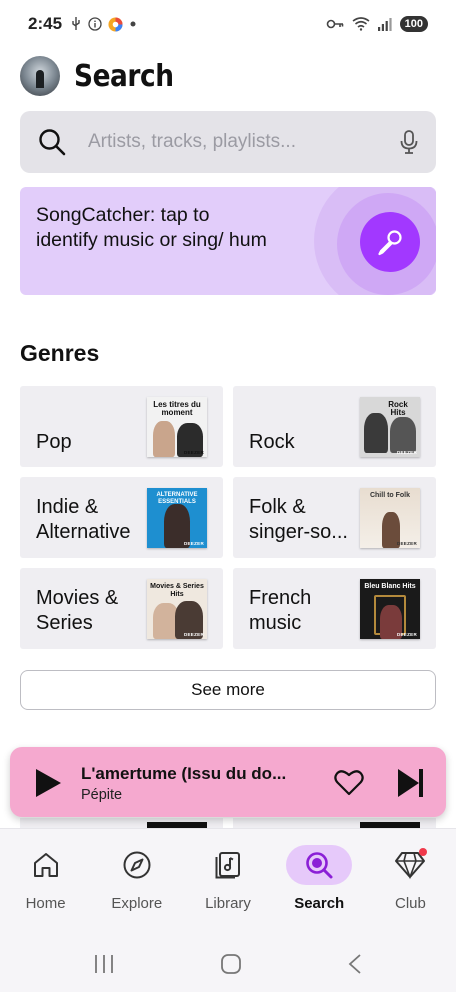  Describe the element at coordinates (177, 408) in the screenshot. I see `artwork-caption: Les titres du moment` at that location.